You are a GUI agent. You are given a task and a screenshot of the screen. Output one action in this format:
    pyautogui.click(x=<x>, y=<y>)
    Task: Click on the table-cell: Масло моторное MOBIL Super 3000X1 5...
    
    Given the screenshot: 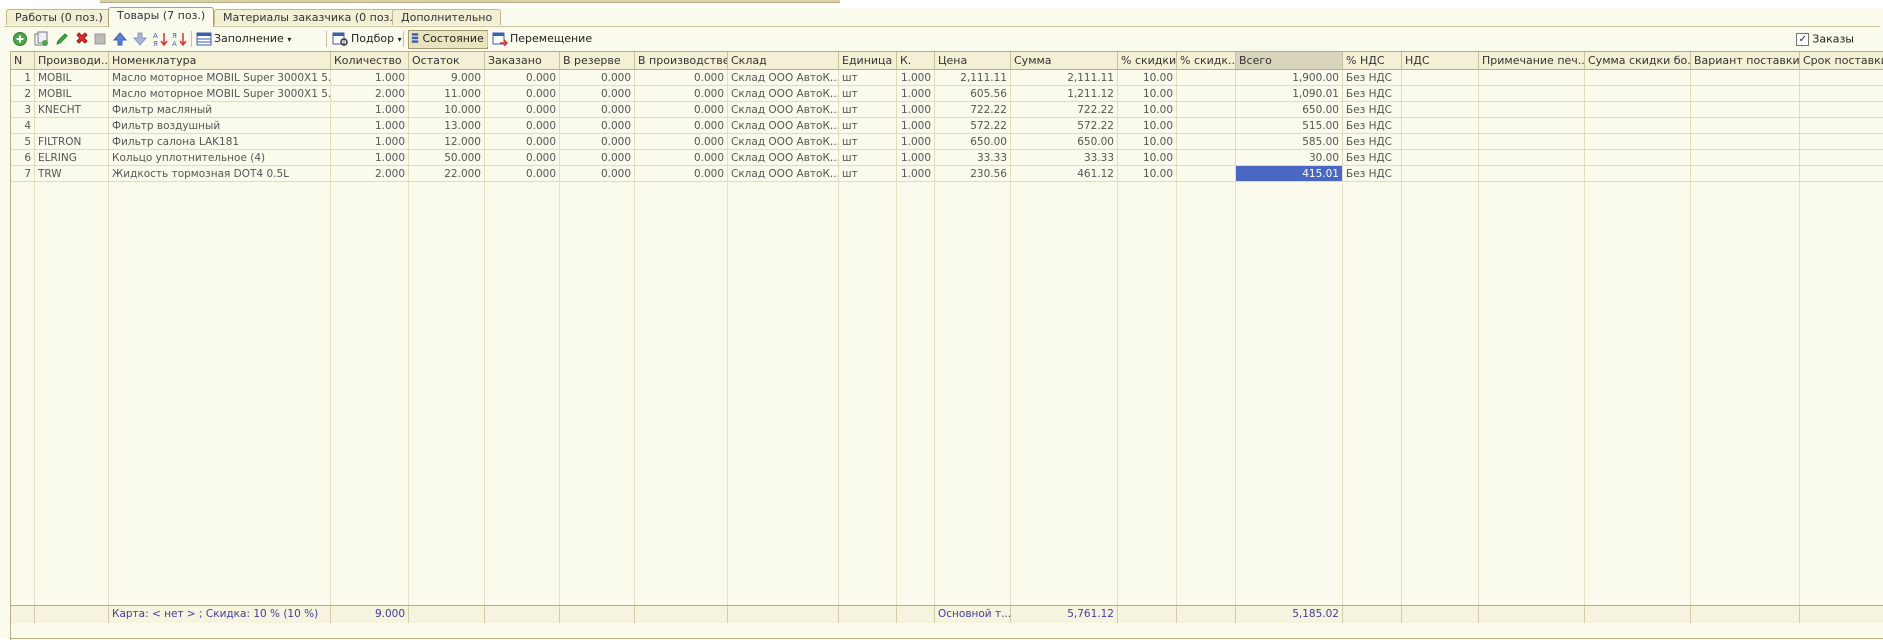 What is the action you would take?
    pyautogui.click(x=220, y=78)
    